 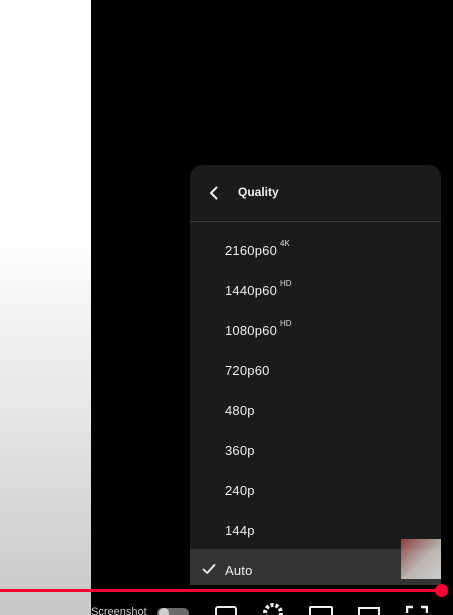 I want to click on quality-option-720p60: 720p60, so click(x=315, y=369).